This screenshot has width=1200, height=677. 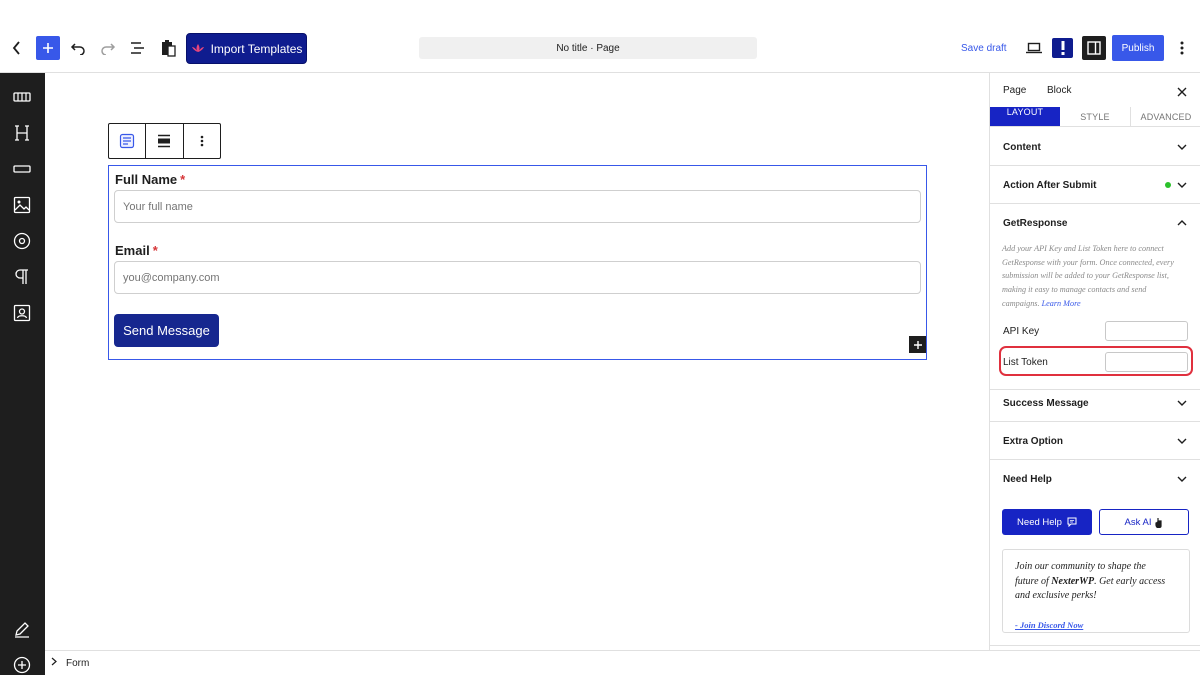 I want to click on learn-more-link: Learn More, so click(x=1061, y=303).